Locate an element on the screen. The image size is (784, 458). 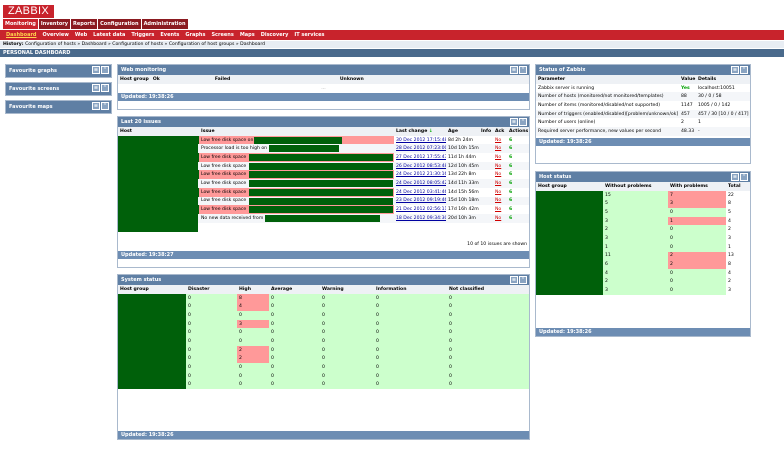
submenu-web: Web is located at coordinates (81, 35).